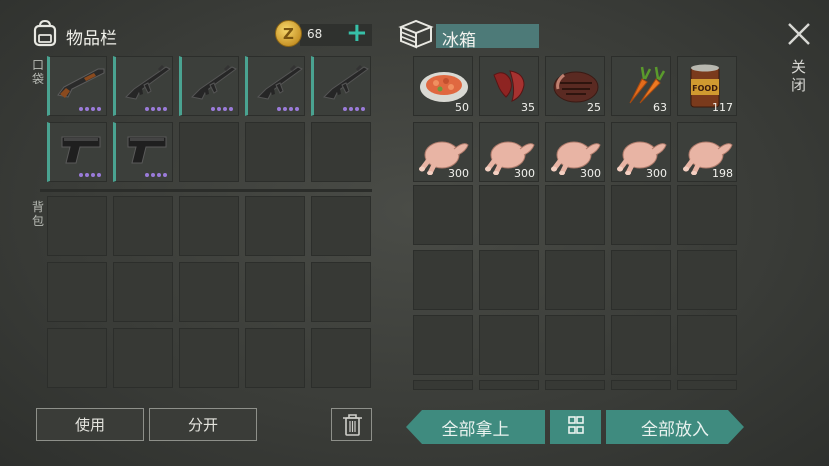  What do you see at coordinates (416, 34) in the screenshot?
I see `container-box-icon` at bounding box center [416, 34].